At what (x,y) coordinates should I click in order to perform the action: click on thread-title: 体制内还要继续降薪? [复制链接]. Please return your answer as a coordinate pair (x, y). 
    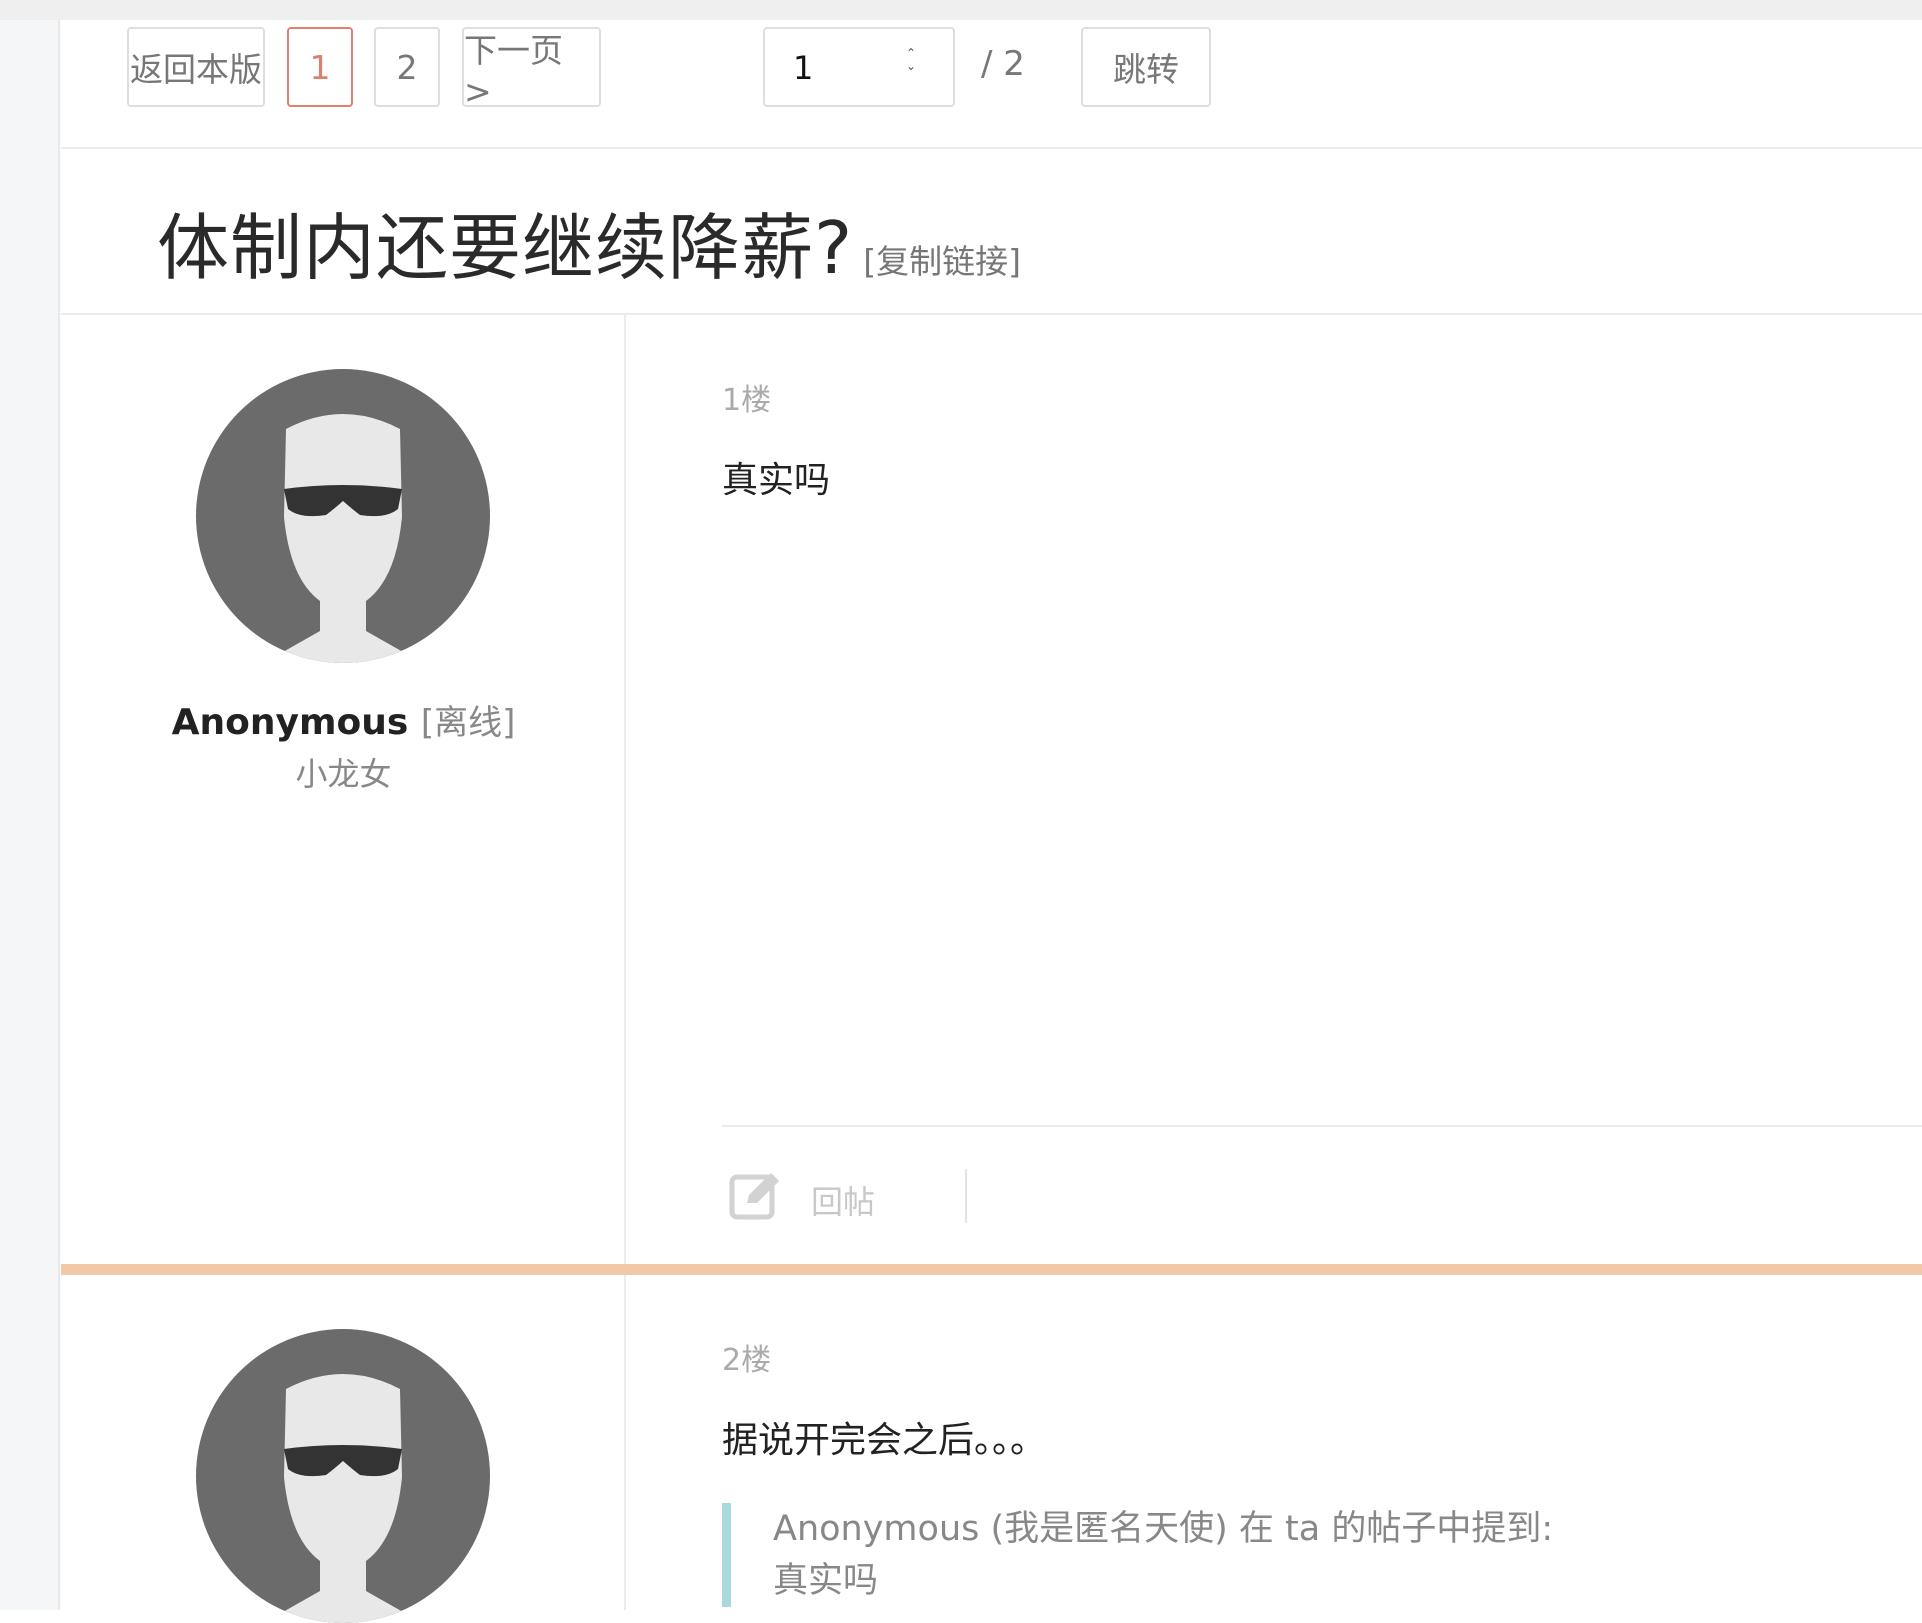
    Looking at the image, I should click on (589, 241).